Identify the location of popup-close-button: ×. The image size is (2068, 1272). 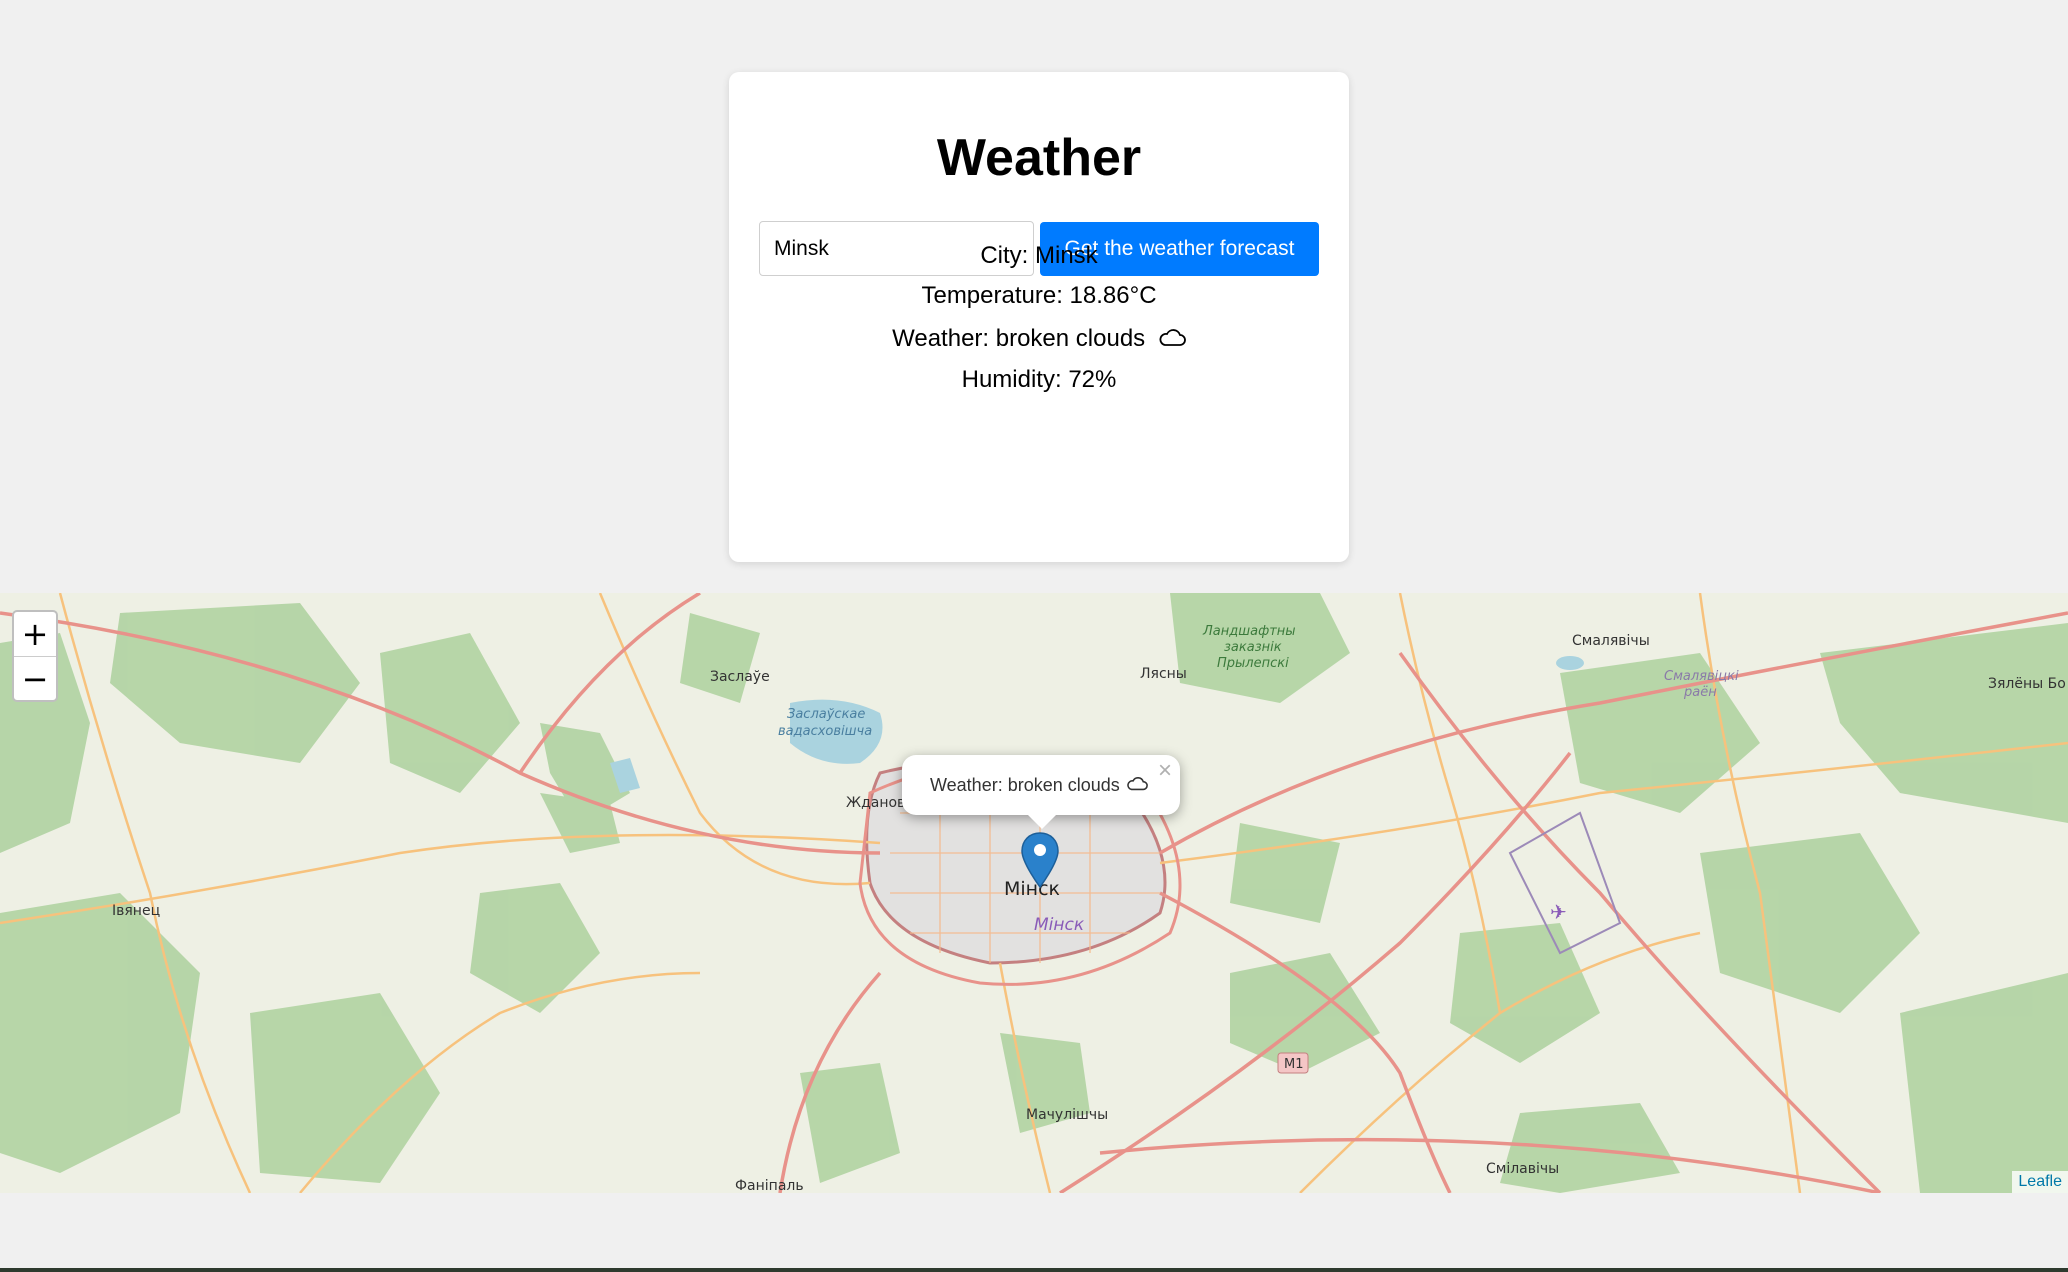
(1165, 771).